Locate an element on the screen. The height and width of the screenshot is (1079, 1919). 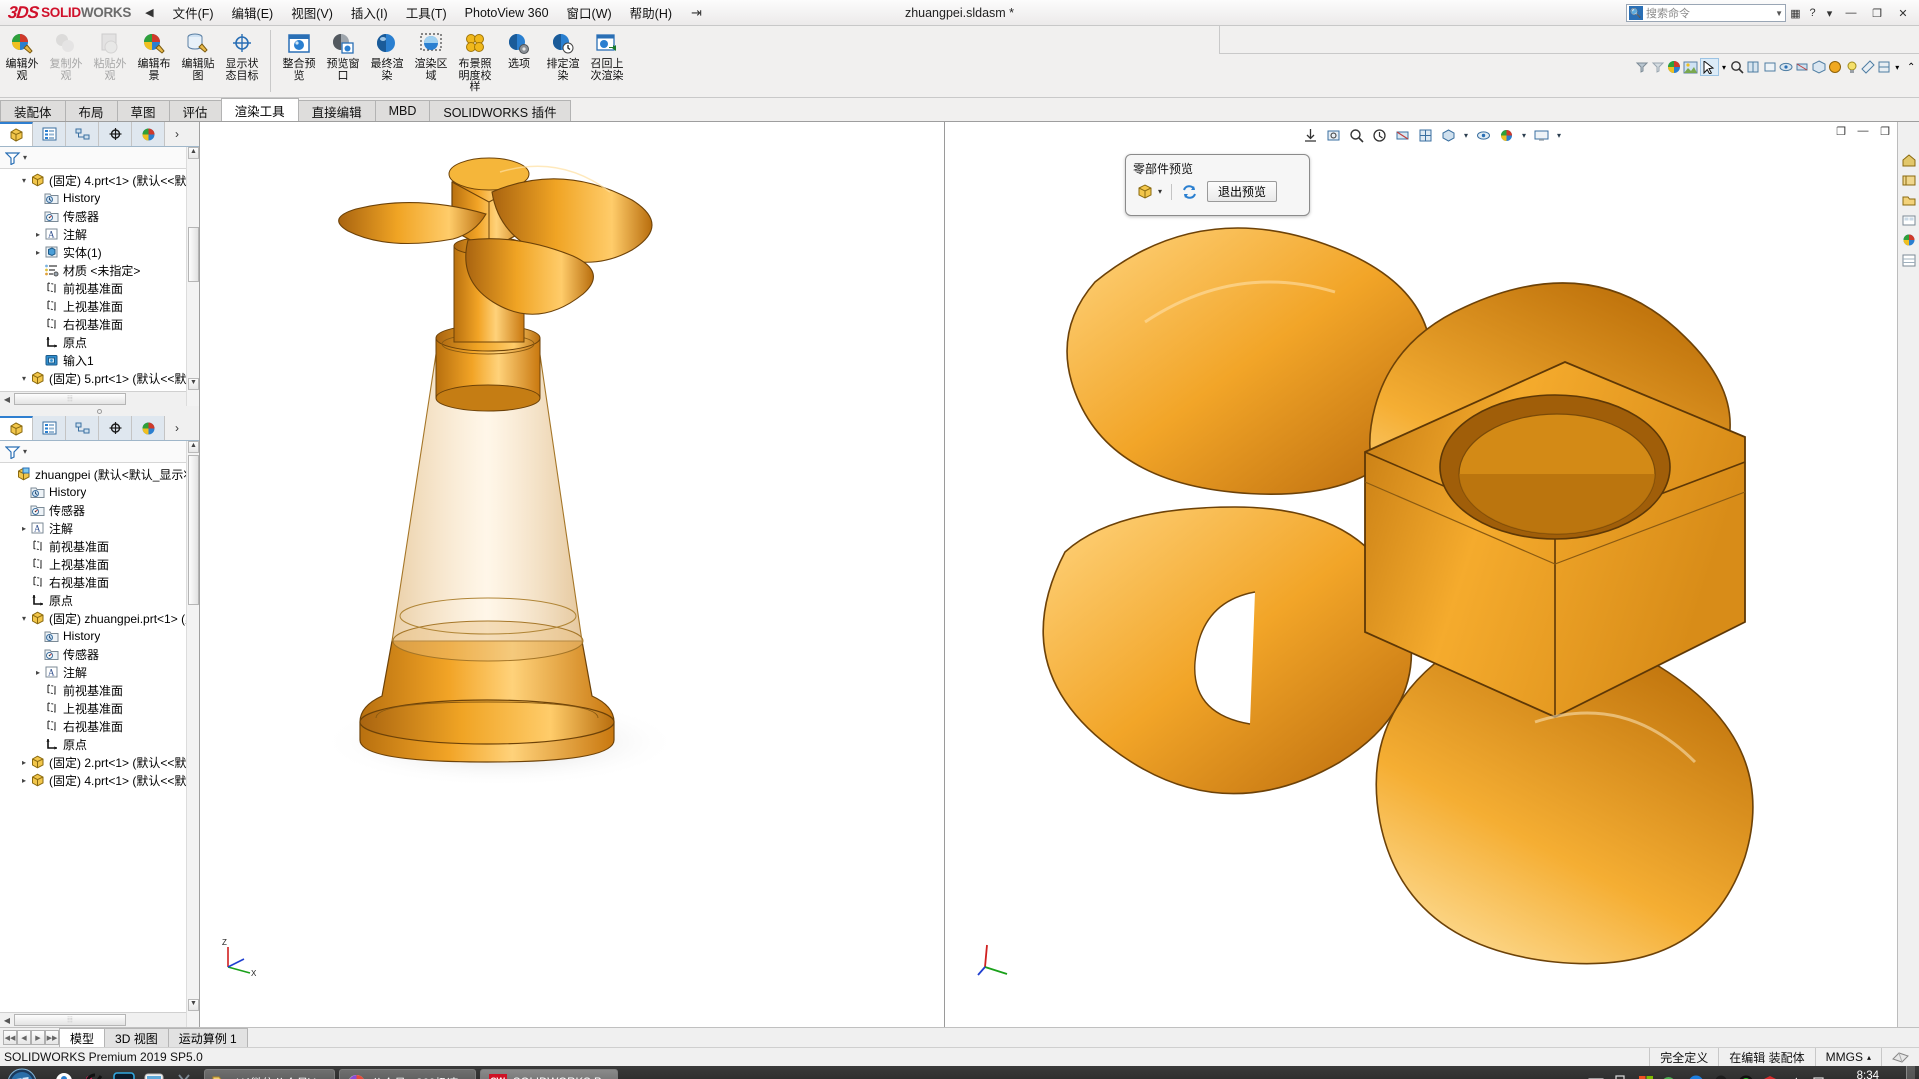
tree-tabs-more-icon: › is located at coordinates (177, 134).